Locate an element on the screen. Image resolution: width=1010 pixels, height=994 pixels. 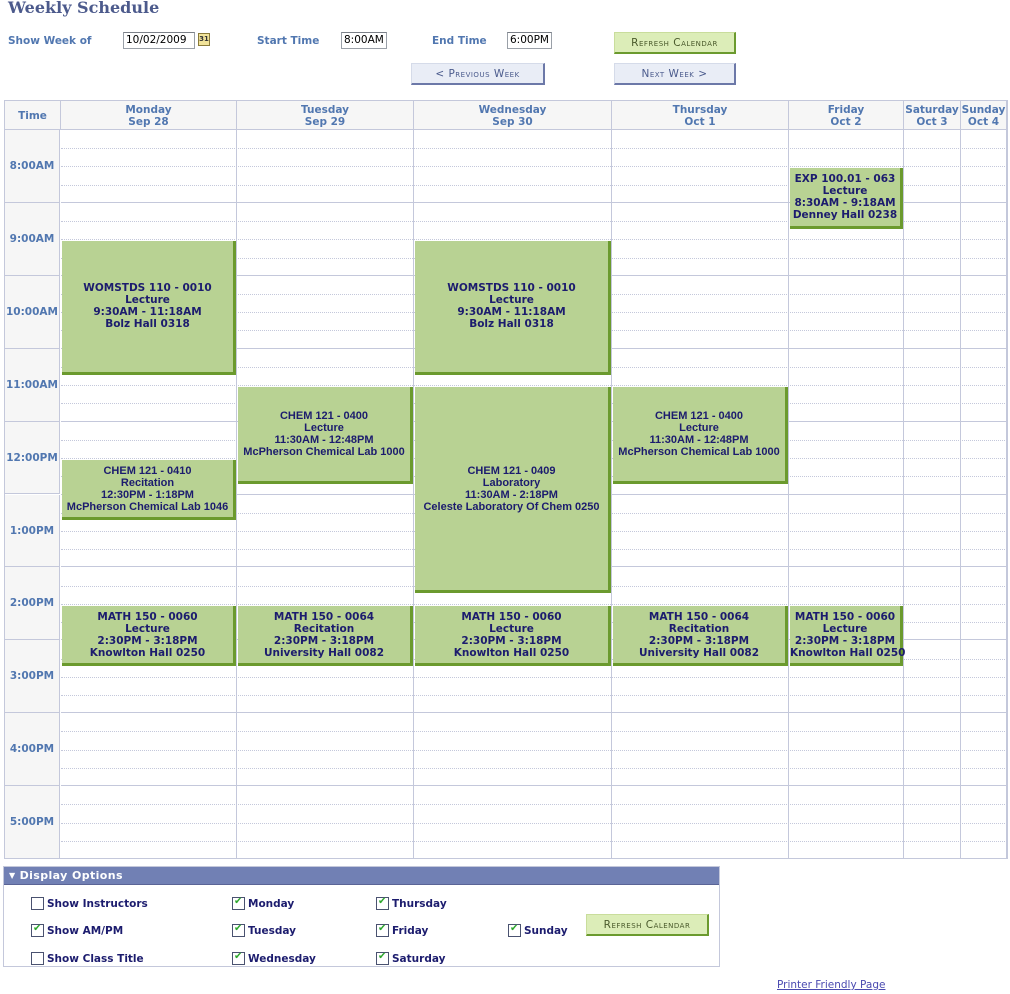
event-time: 12:30PM - 1:18PM is located at coordinates (147, 494).